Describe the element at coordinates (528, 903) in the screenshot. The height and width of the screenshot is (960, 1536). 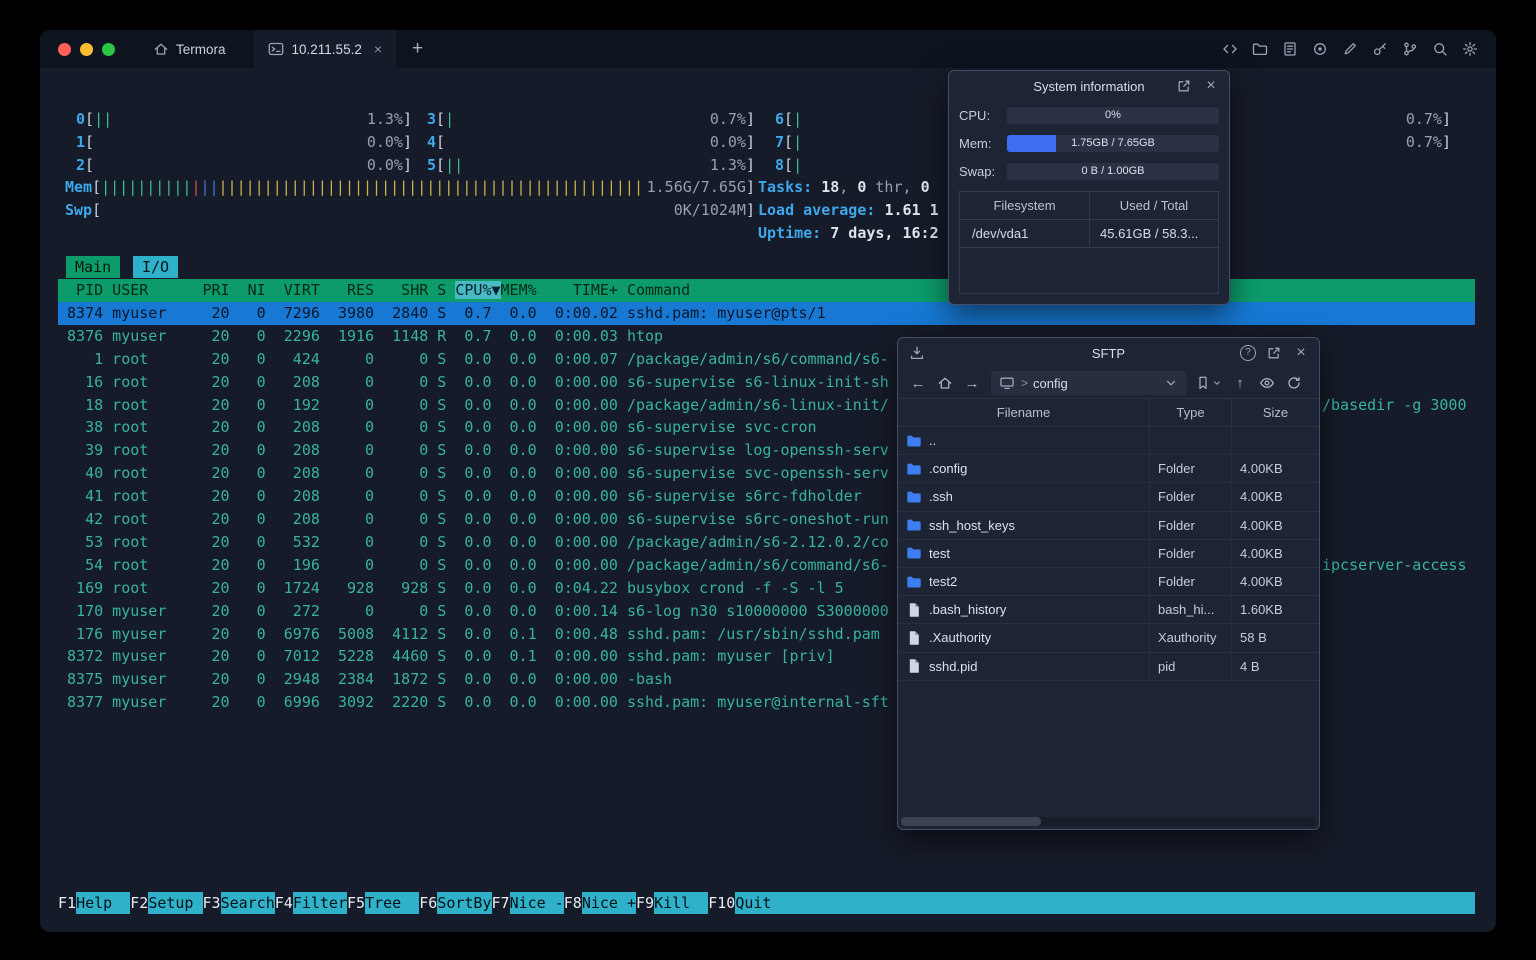
I see `fkey-f7: F7 Nice -` at that location.